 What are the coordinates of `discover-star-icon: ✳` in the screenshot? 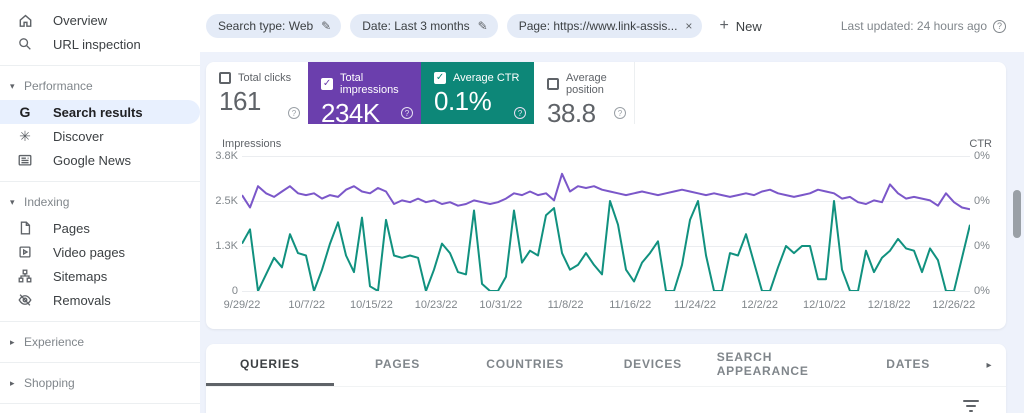 It's located at (25, 135).